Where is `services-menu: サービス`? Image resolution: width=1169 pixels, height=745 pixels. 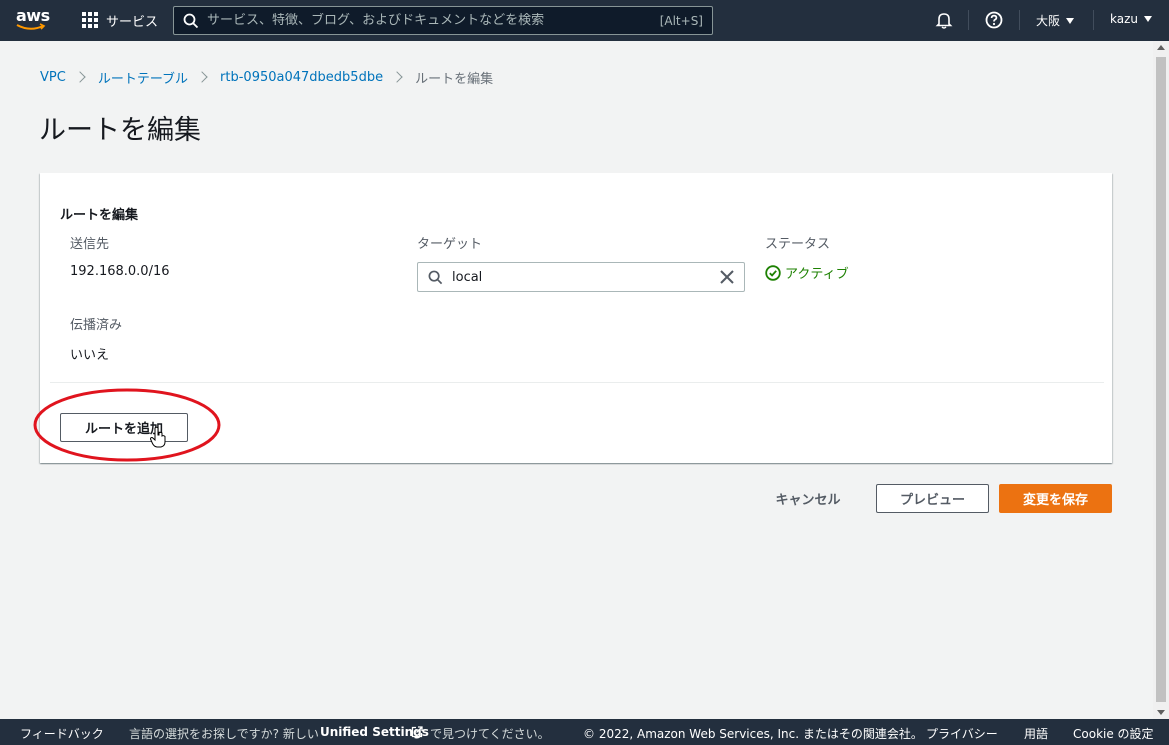 services-menu: サービス is located at coordinates (120, 20).